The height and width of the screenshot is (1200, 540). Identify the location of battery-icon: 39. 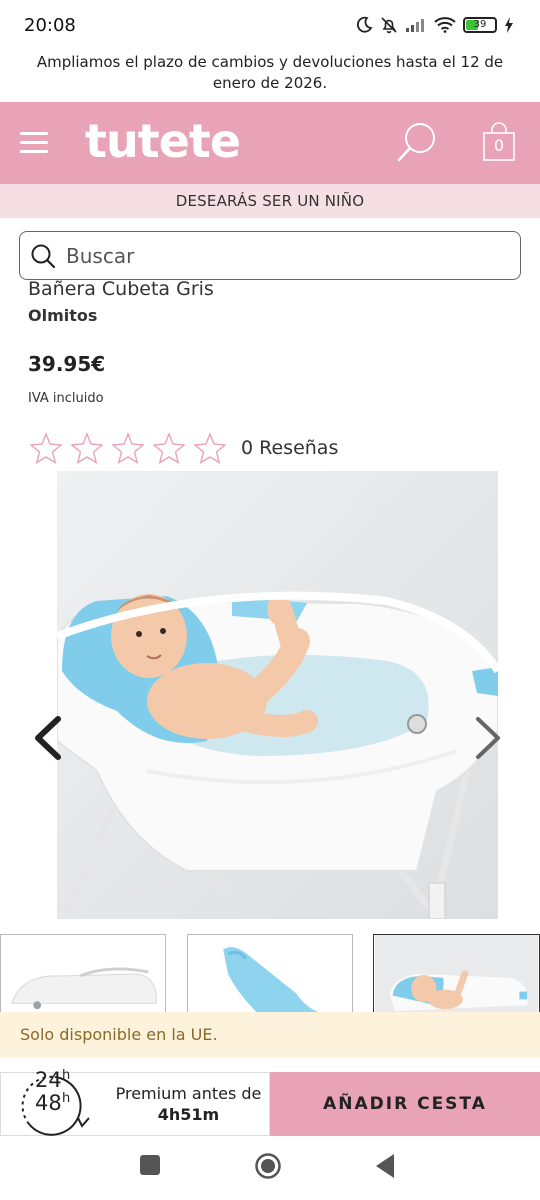
(480, 25).